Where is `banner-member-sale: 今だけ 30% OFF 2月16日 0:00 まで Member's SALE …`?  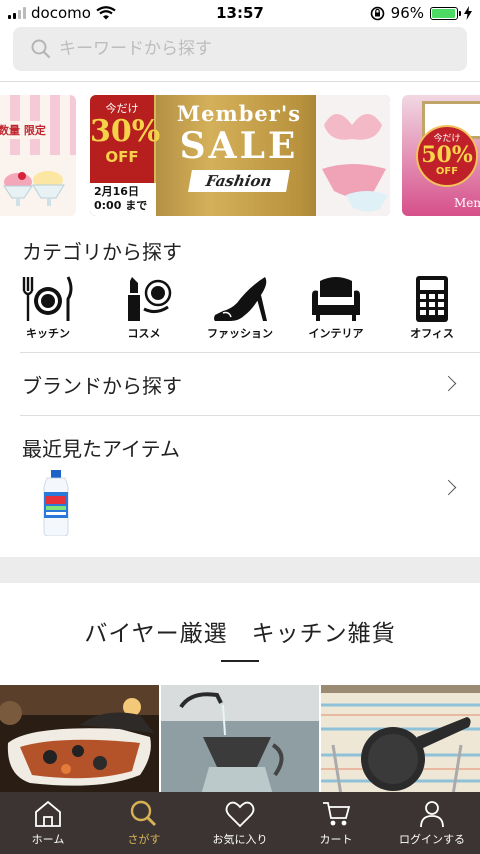
banner-member-sale: 今だけ 30% OFF 2月16日 0:00 まで Member's SALE … is located at coordinates (240, 155).